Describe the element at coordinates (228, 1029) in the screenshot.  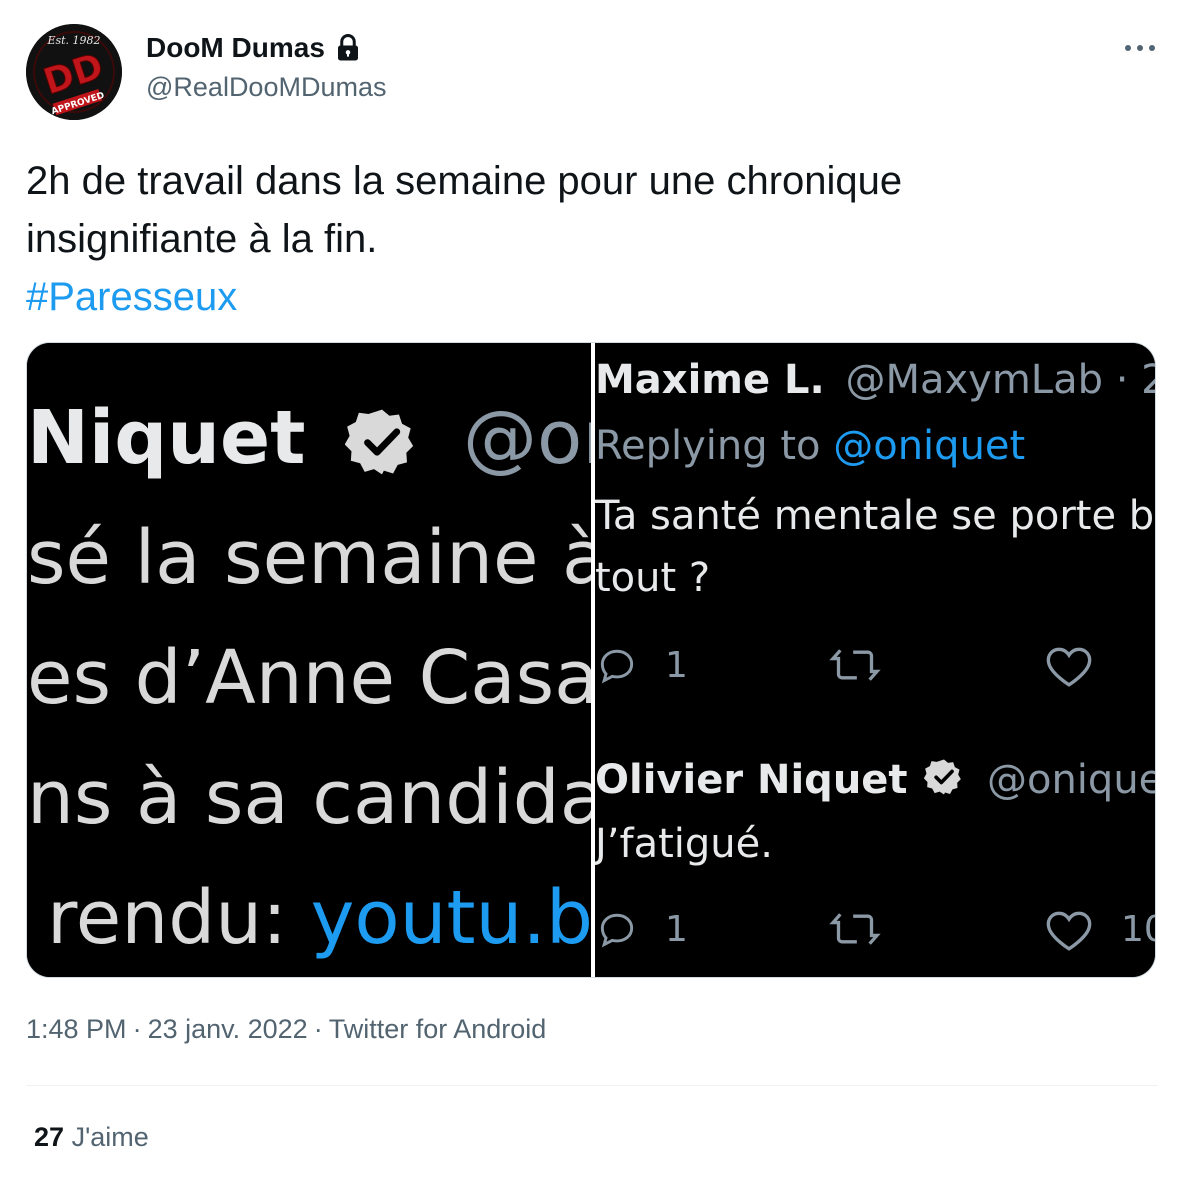
I see `tweet-date: 23 janv. 2022` at that location.